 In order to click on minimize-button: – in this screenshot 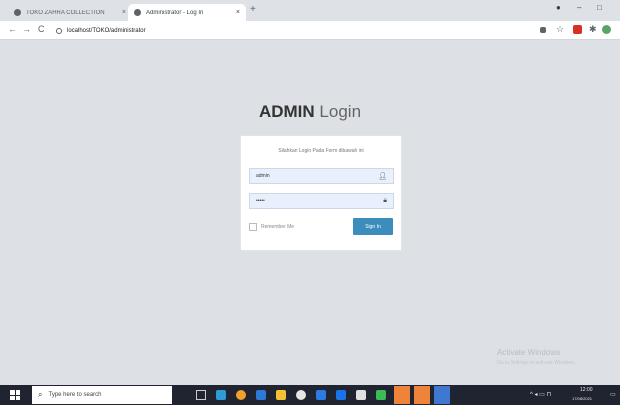, I will do `click(579, 7)`.